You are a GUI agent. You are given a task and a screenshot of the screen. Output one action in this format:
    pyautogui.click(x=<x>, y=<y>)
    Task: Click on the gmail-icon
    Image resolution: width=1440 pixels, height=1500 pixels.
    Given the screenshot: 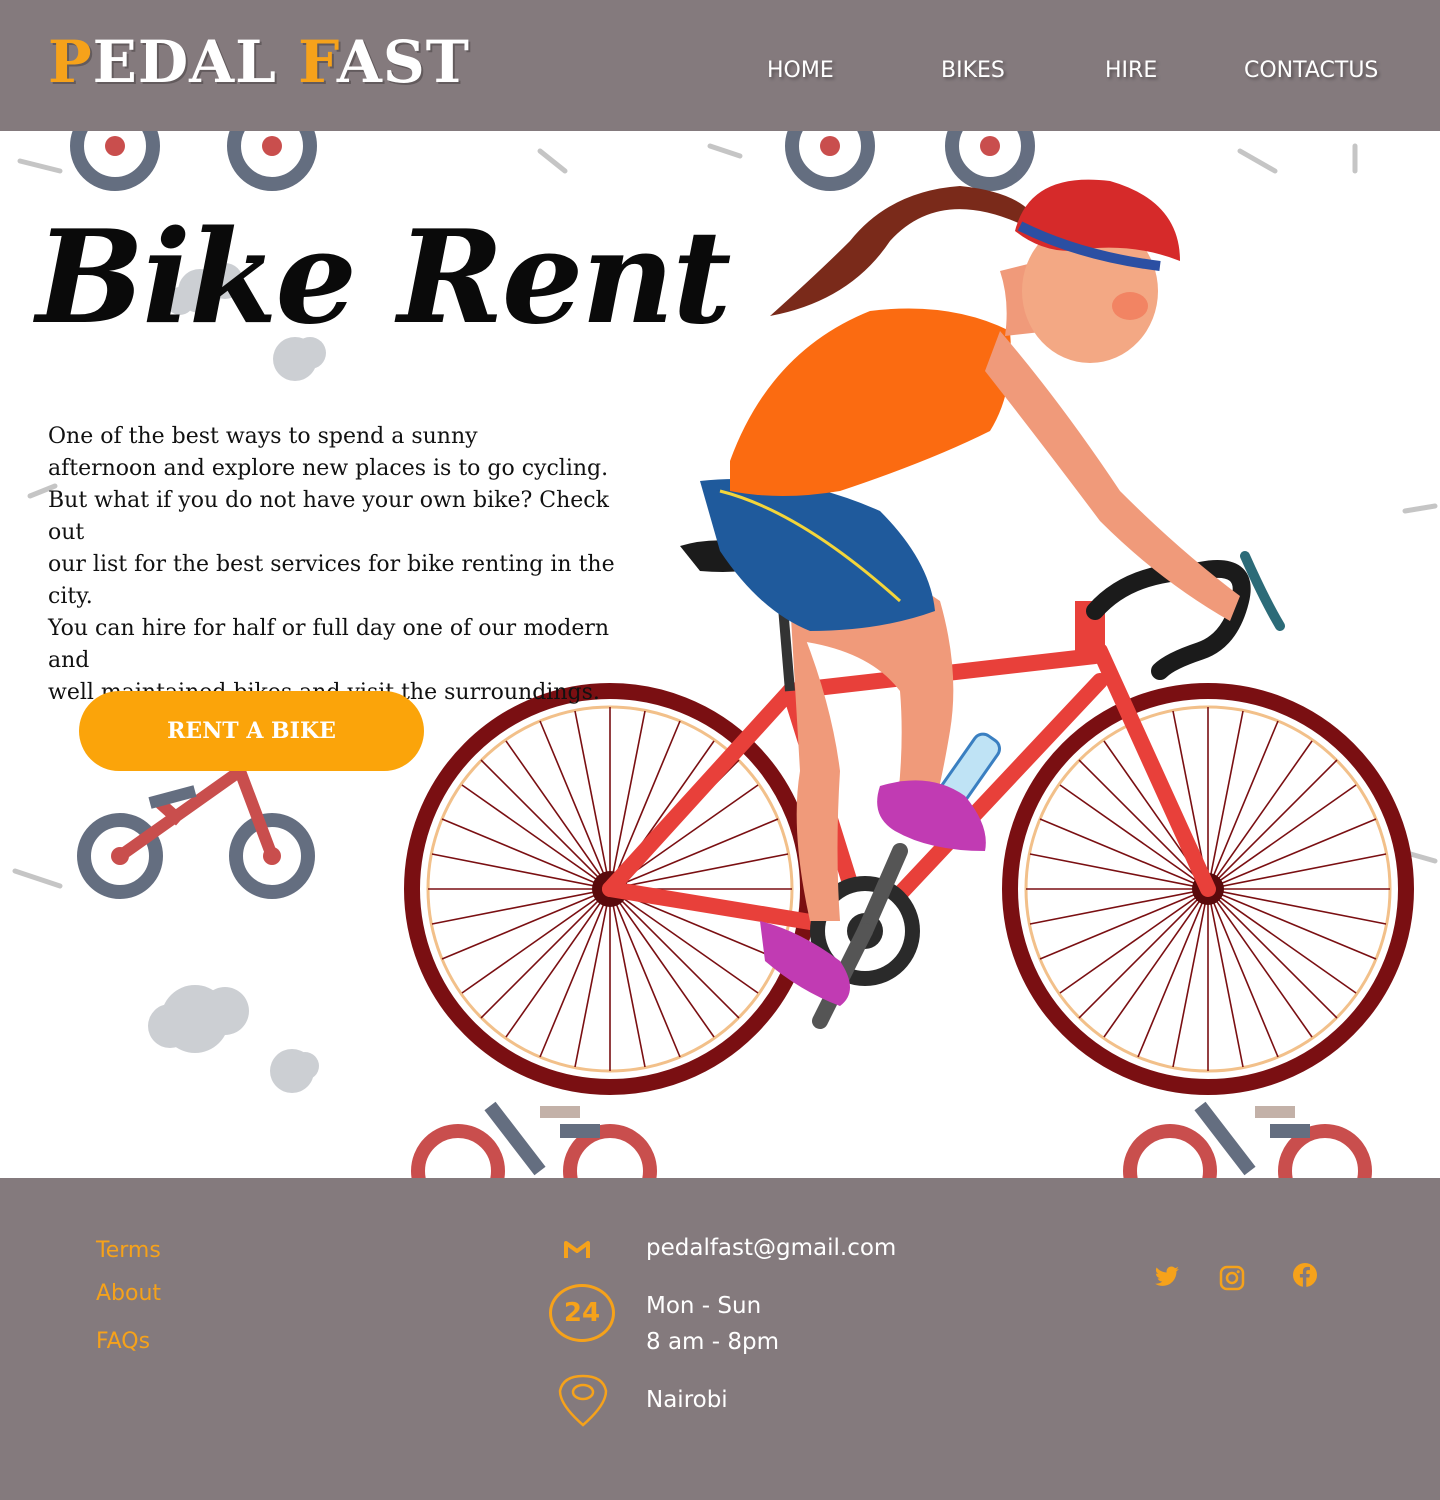 What is the action you would take?
    pyautogui.click(x=577, y=1249)
    